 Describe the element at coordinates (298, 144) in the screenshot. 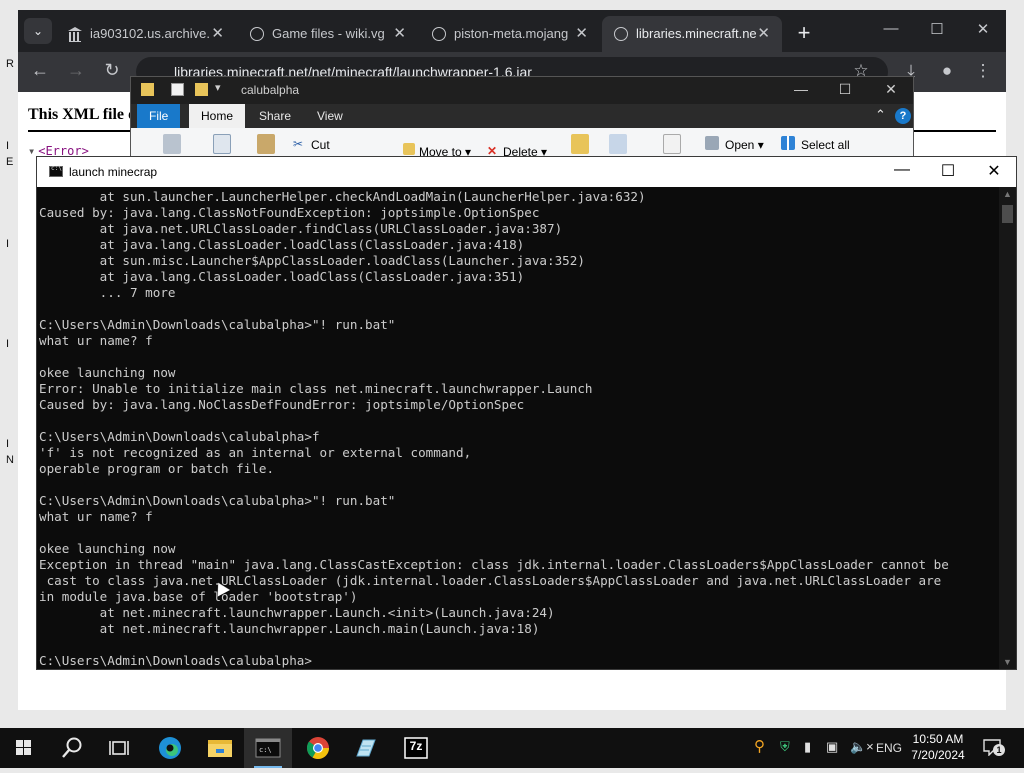

I see `scissors-icon: ✂` at that location.